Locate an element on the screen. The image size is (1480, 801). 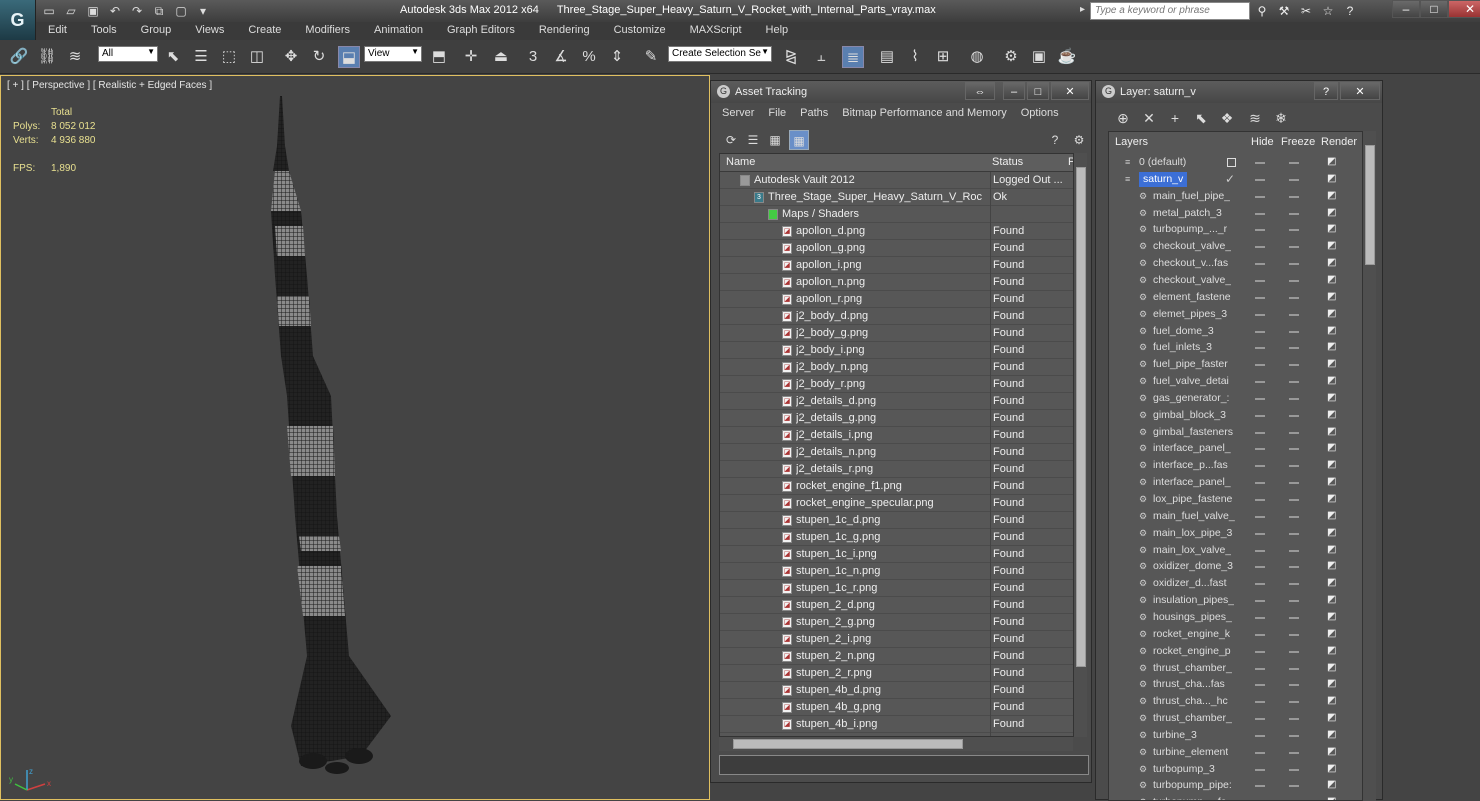
layer-row: ⚙ oxidizer_dome_3 ◩ is located at coordinates (1236, 566).